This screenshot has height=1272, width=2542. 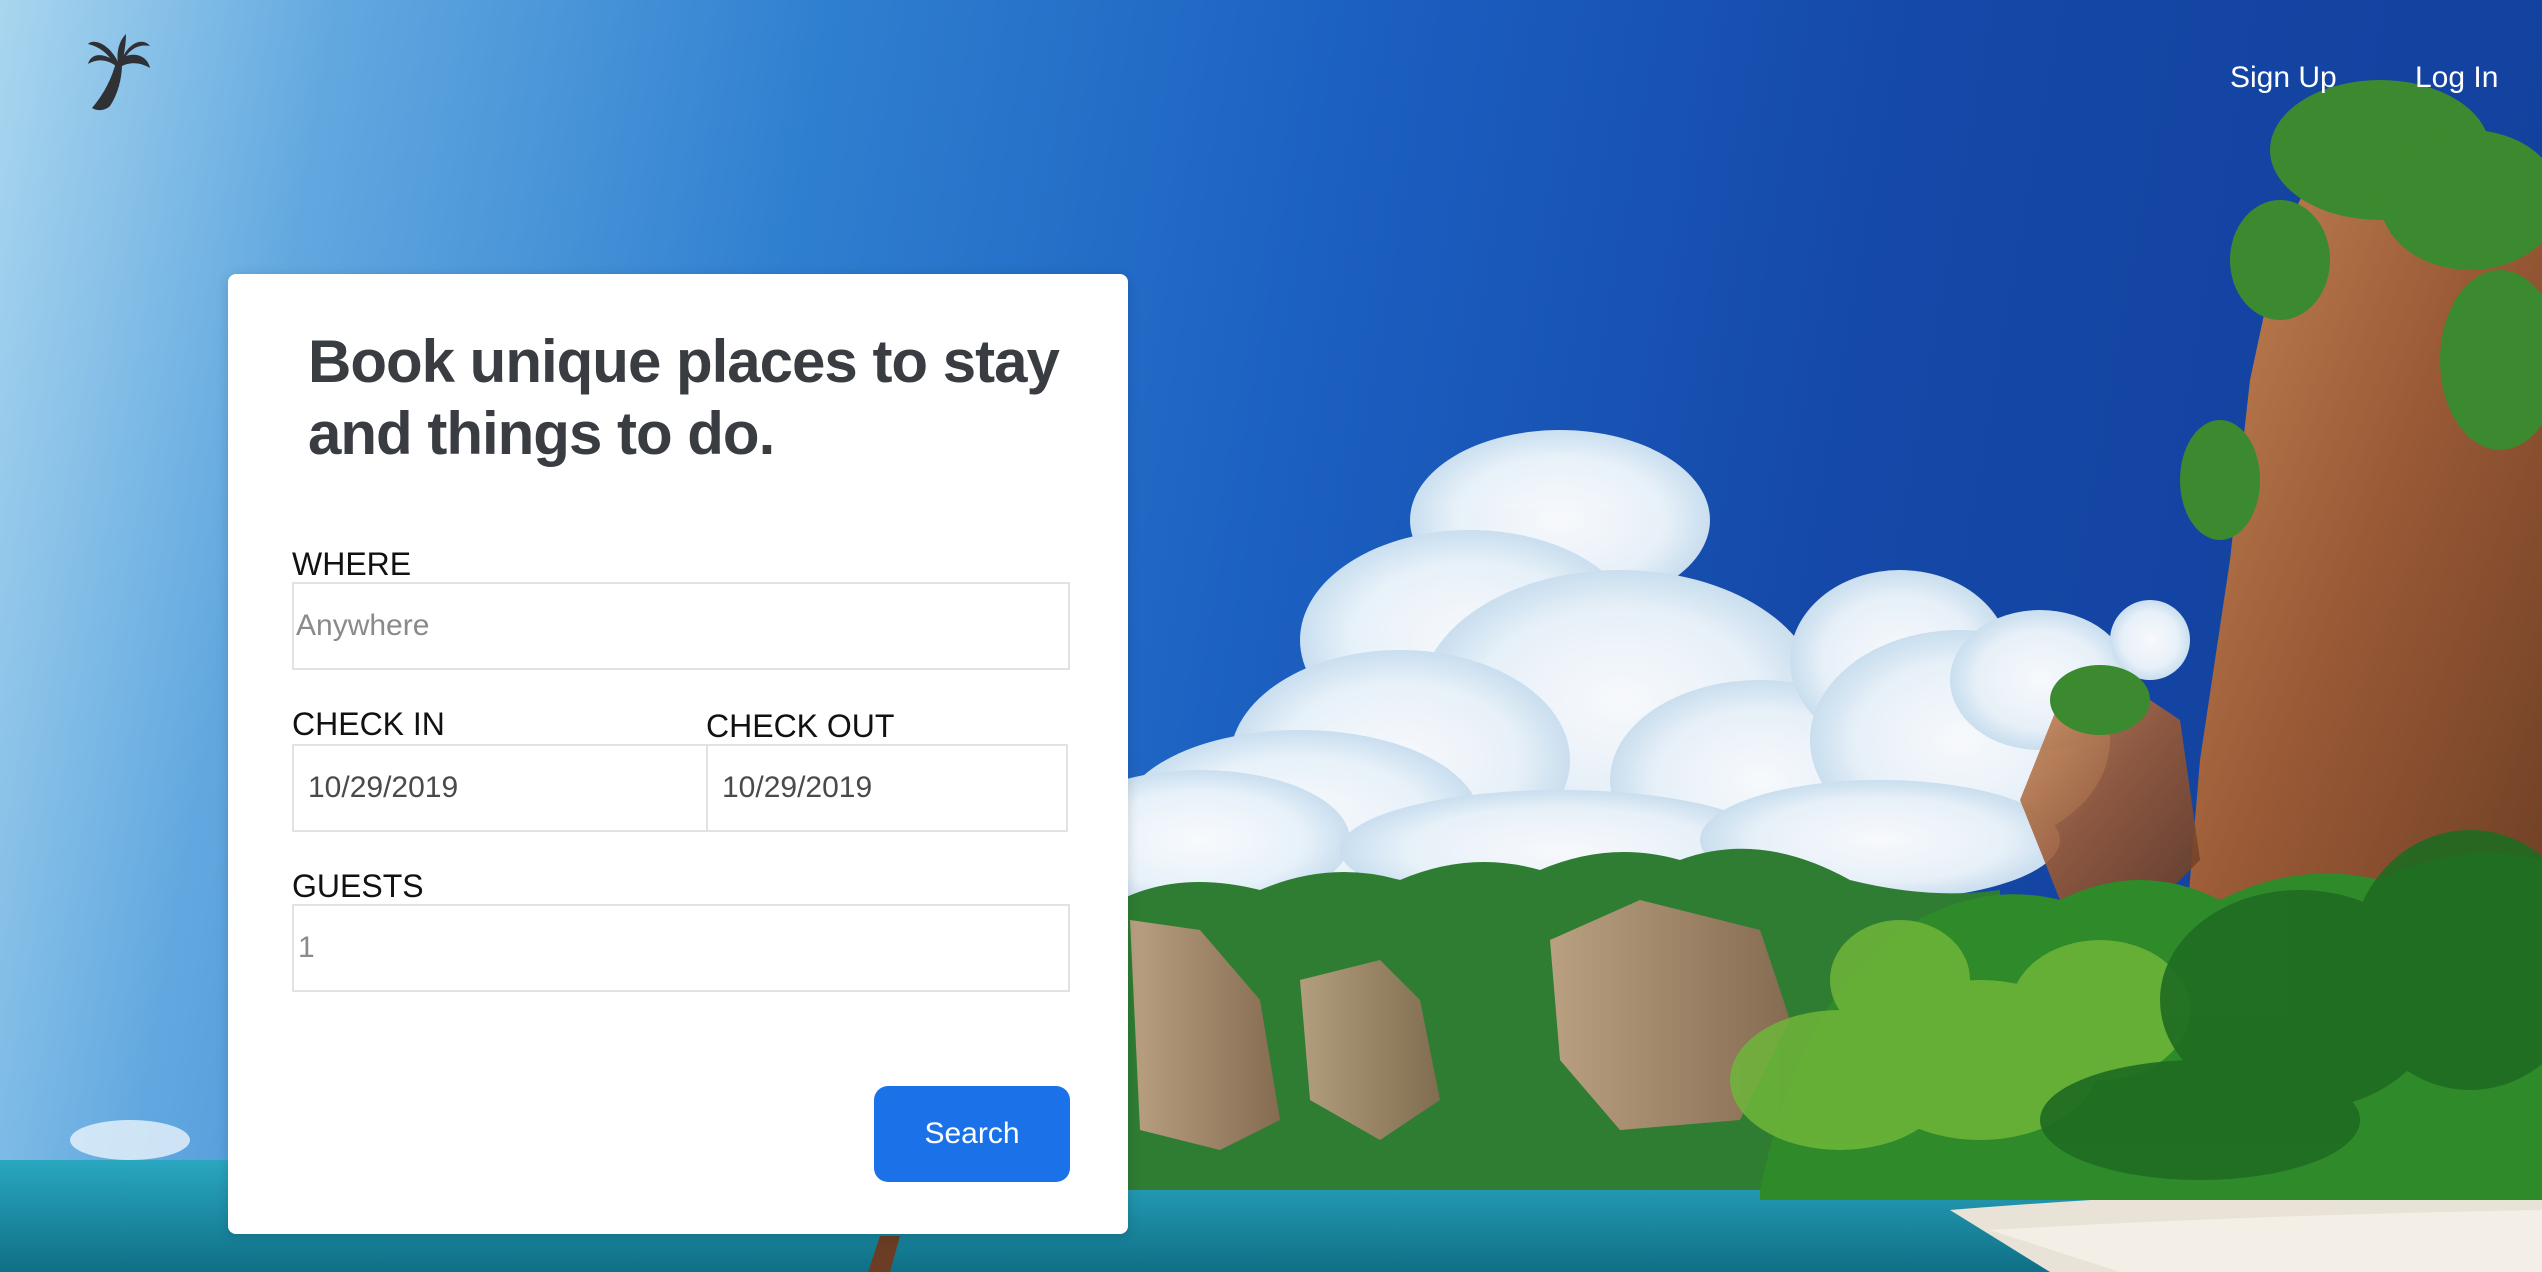 I want to click on guests-field, so click(x=681, y=948).